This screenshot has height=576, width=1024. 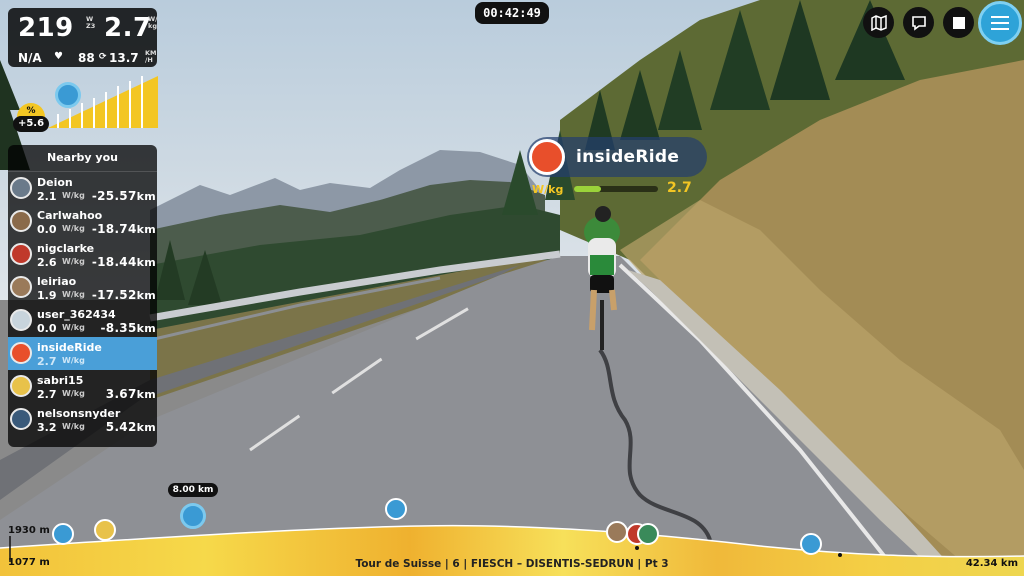 What do you see at coordinates (82, 158) in the screenshot?
I see `nearby-title: Nearby you` at bounding box center [82, 158].